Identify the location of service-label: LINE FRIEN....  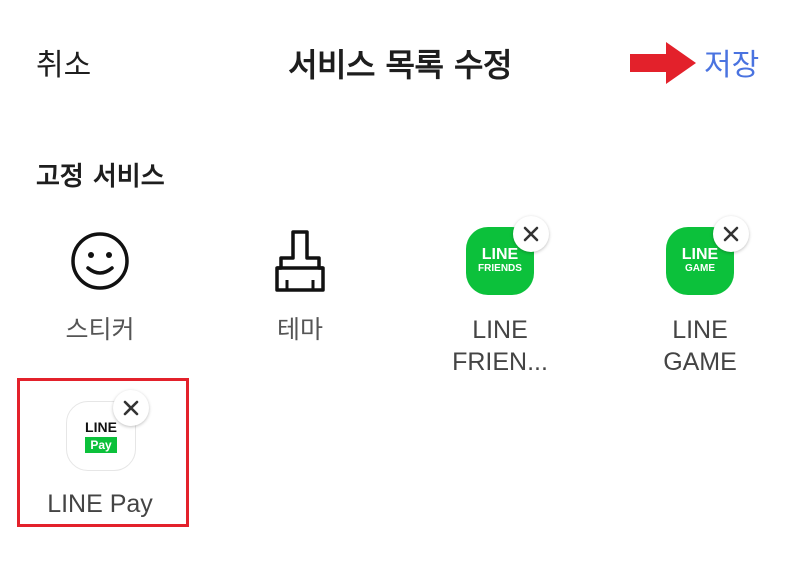
(500, 346).